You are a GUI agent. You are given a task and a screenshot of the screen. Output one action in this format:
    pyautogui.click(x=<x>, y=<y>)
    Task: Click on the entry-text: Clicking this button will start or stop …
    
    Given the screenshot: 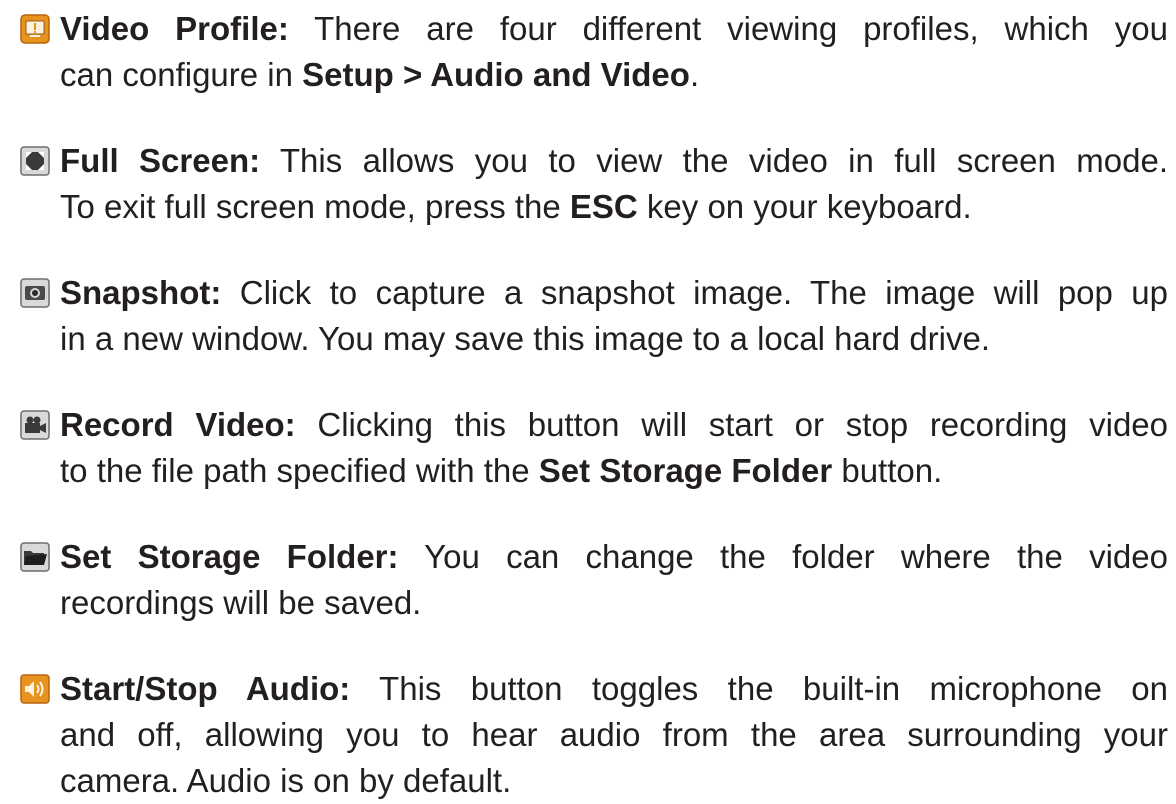 What is the action you would take?
    pyautogui.click(x=732, y=424)
    